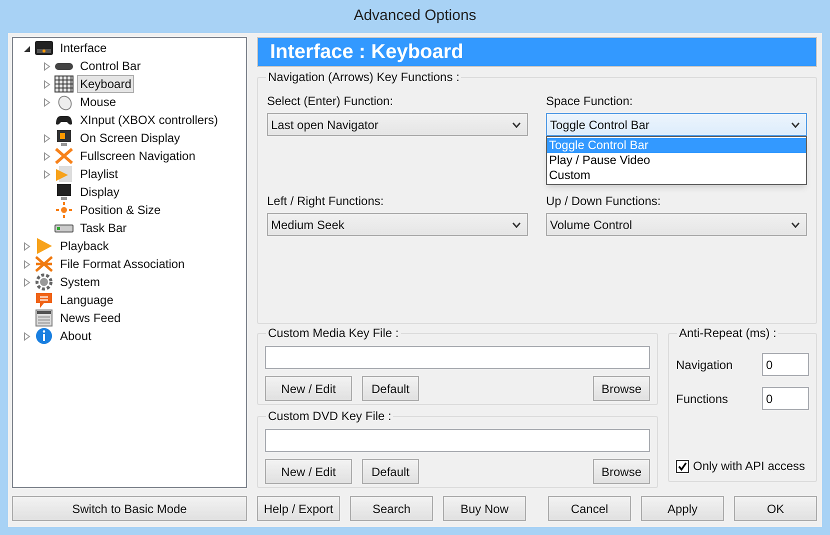 This screenshot has height=535, width=830. What do you see at coordinates (702, 399) in the screenshot?
I see `field-label: Functions` at bounding box center [702, 399].